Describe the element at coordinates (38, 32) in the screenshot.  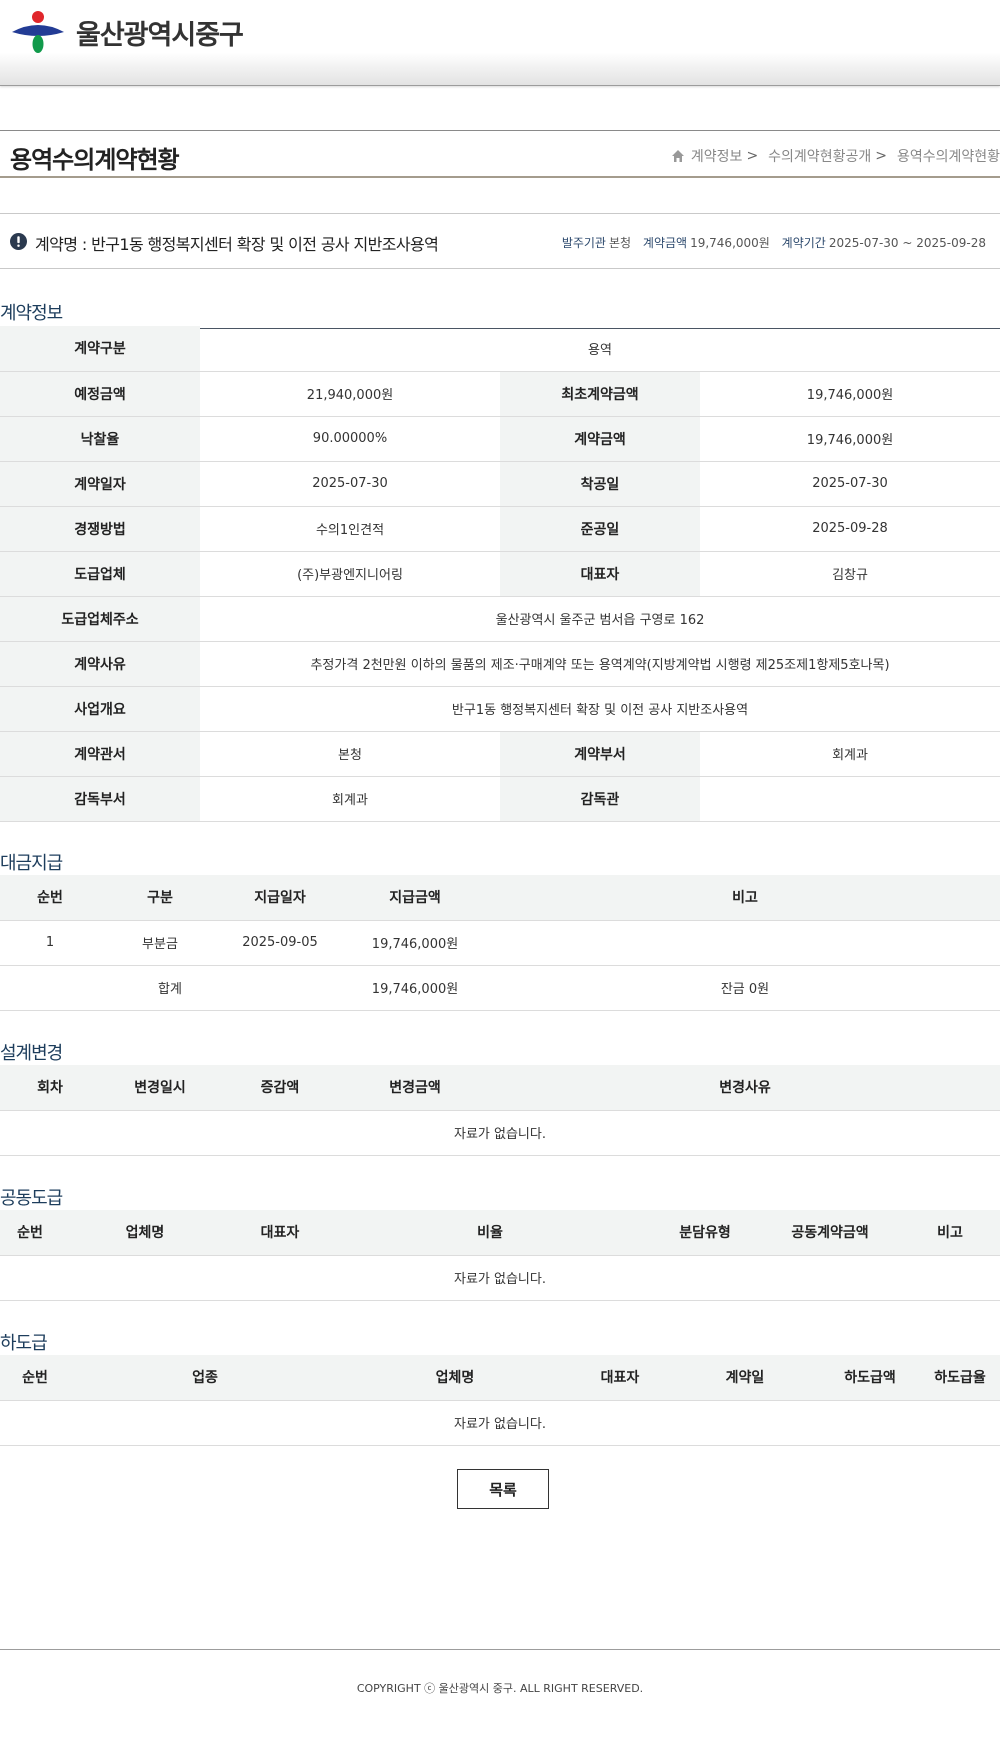
I see `junggu-emblem-icon` at that location.